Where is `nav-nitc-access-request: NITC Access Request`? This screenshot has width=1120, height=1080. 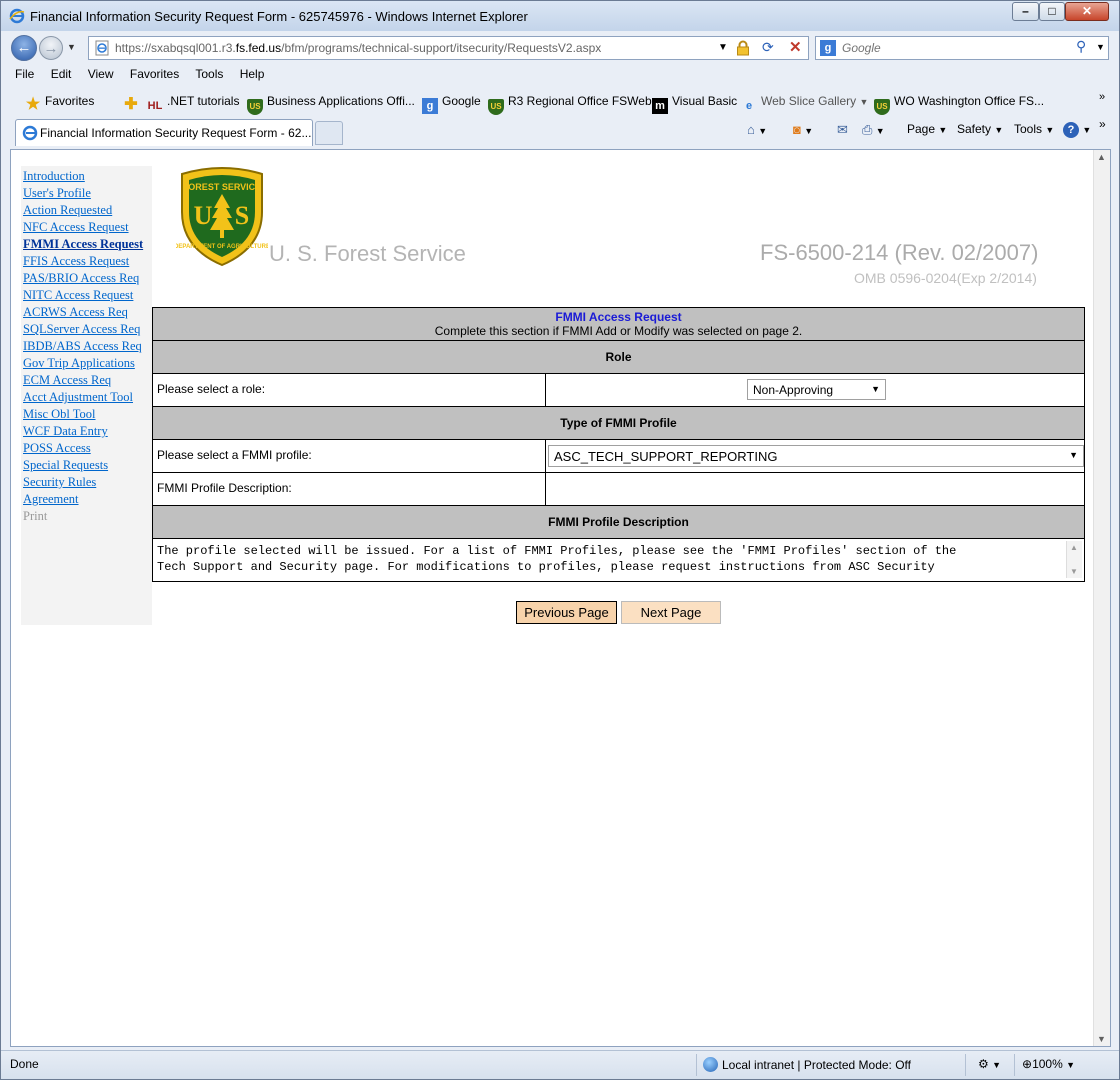 nav-nitc-access-request: NITC Access Request is located at coordinates (78, 295).